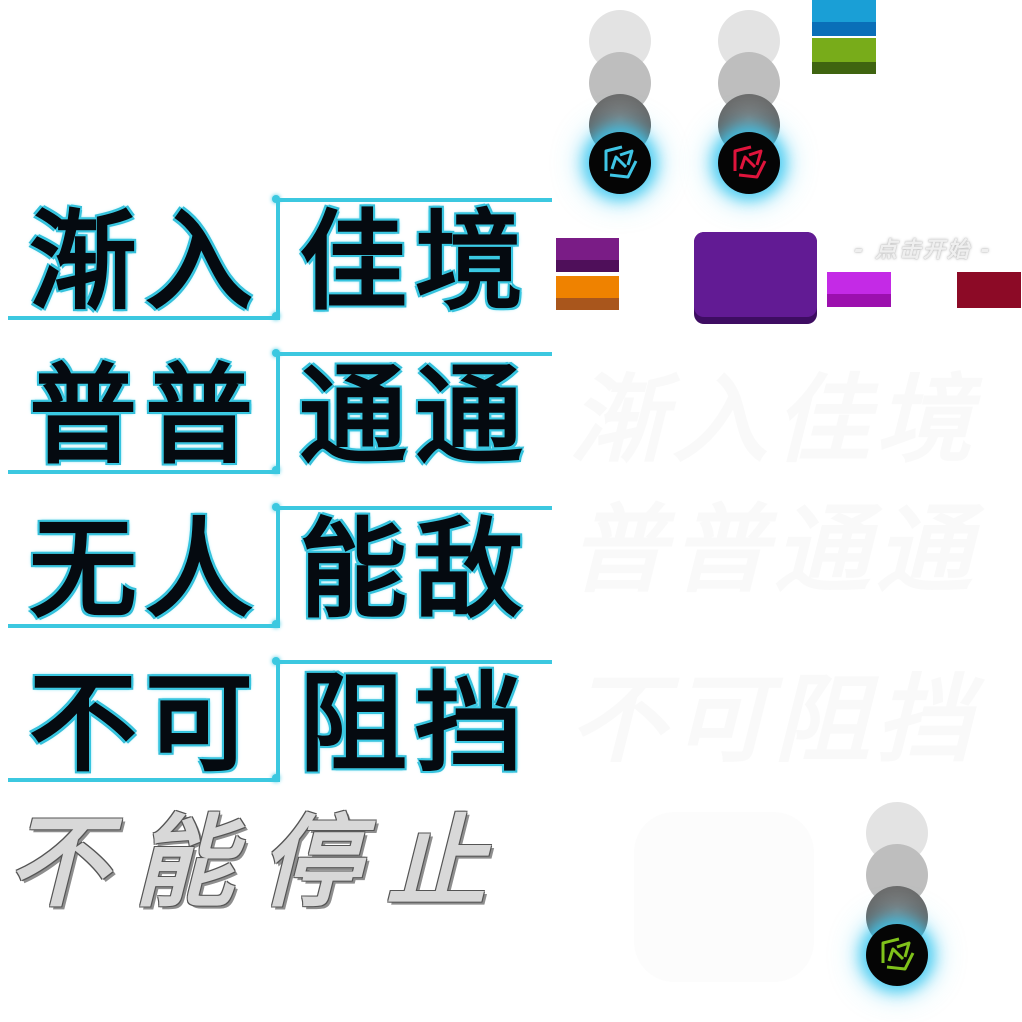 The height and width of the screenshot is (1022, 1022). Describe the element at coordinates (280, 569) in the screenshot. I see `title-row-3: 无人 能敌` at that location.